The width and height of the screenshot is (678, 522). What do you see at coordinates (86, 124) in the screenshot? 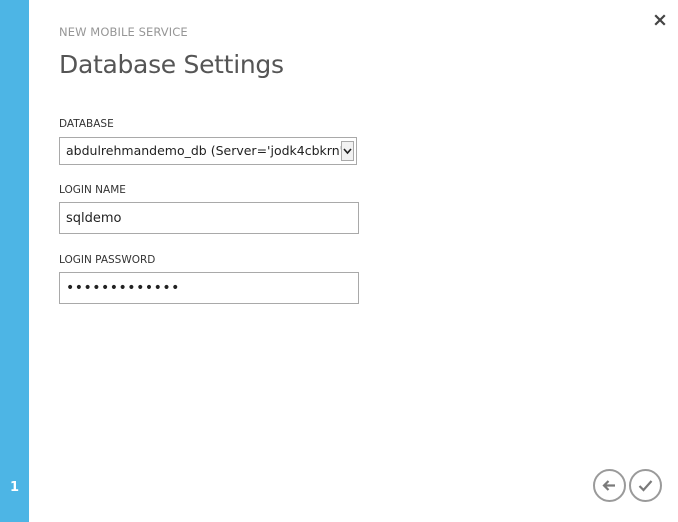
I see `database-label: DATABASE` at bounding box center [86, 124].